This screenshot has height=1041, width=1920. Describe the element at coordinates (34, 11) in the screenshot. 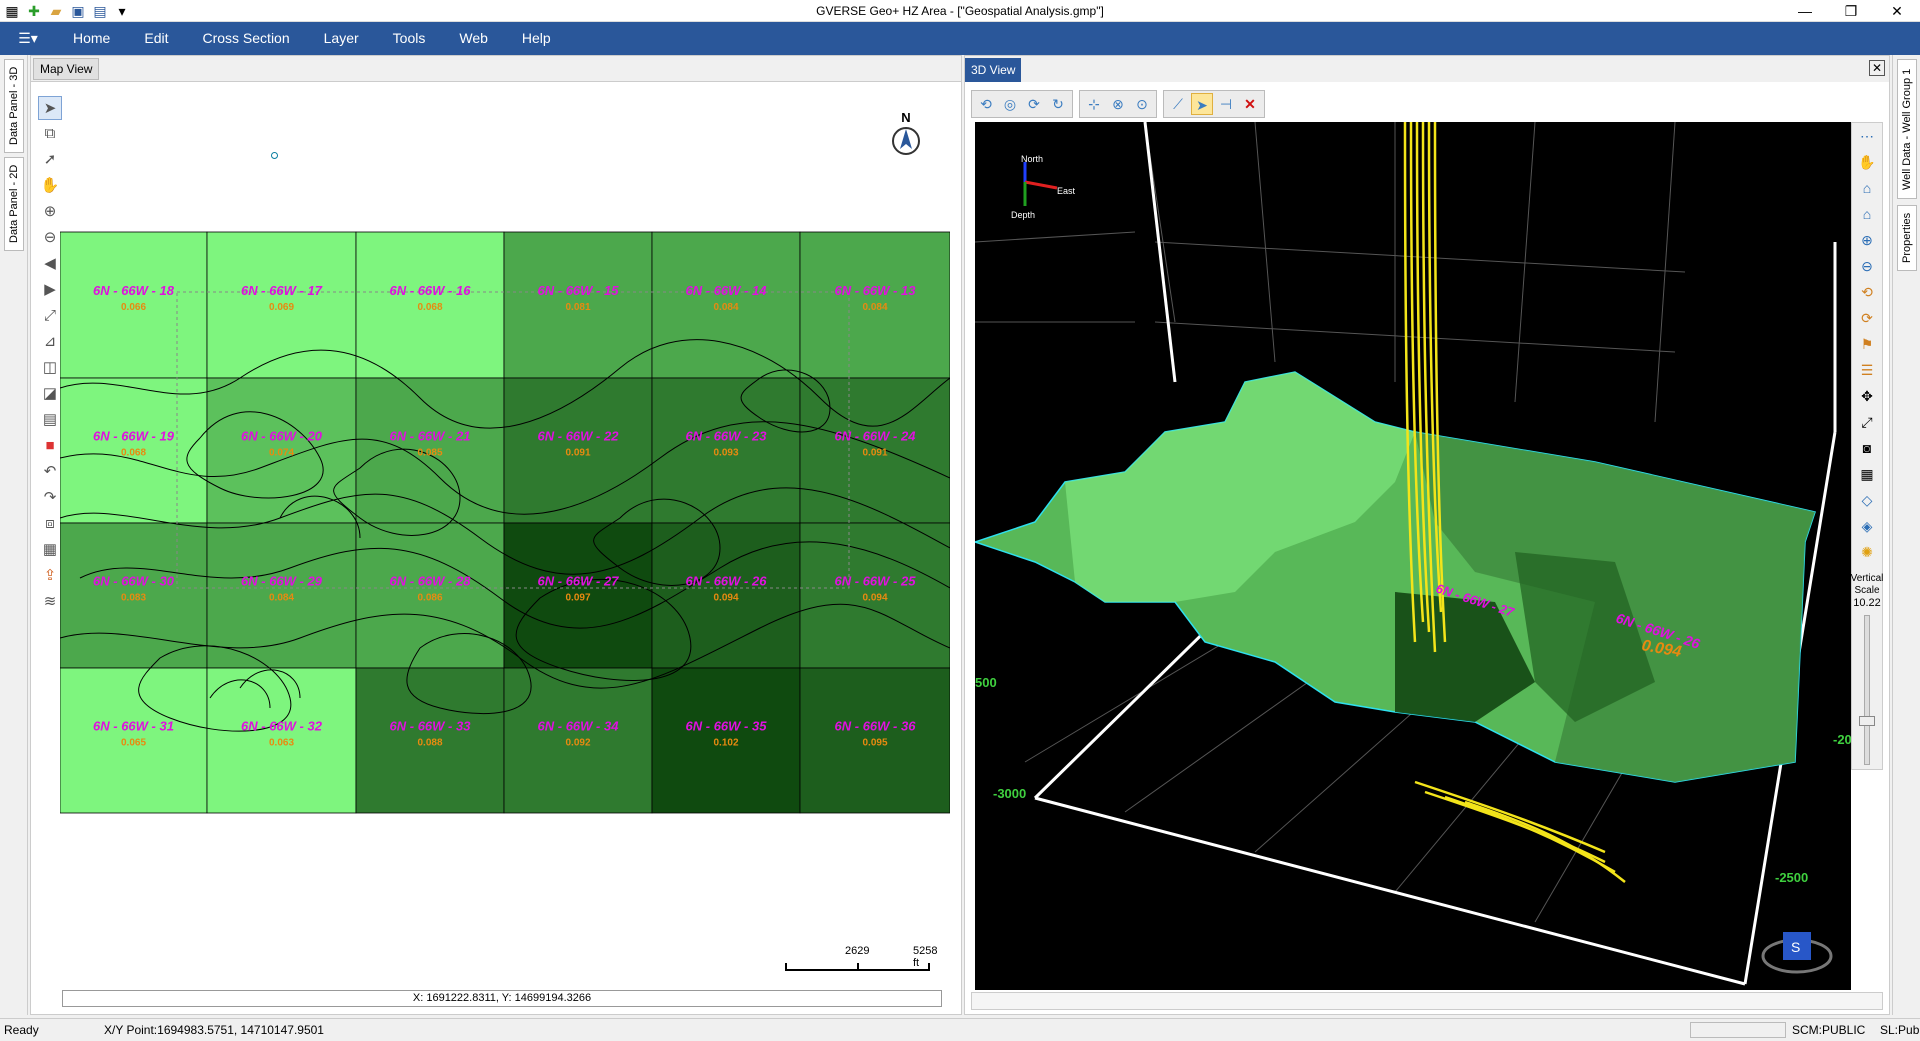

I see `new-icon: ✚` at that location.